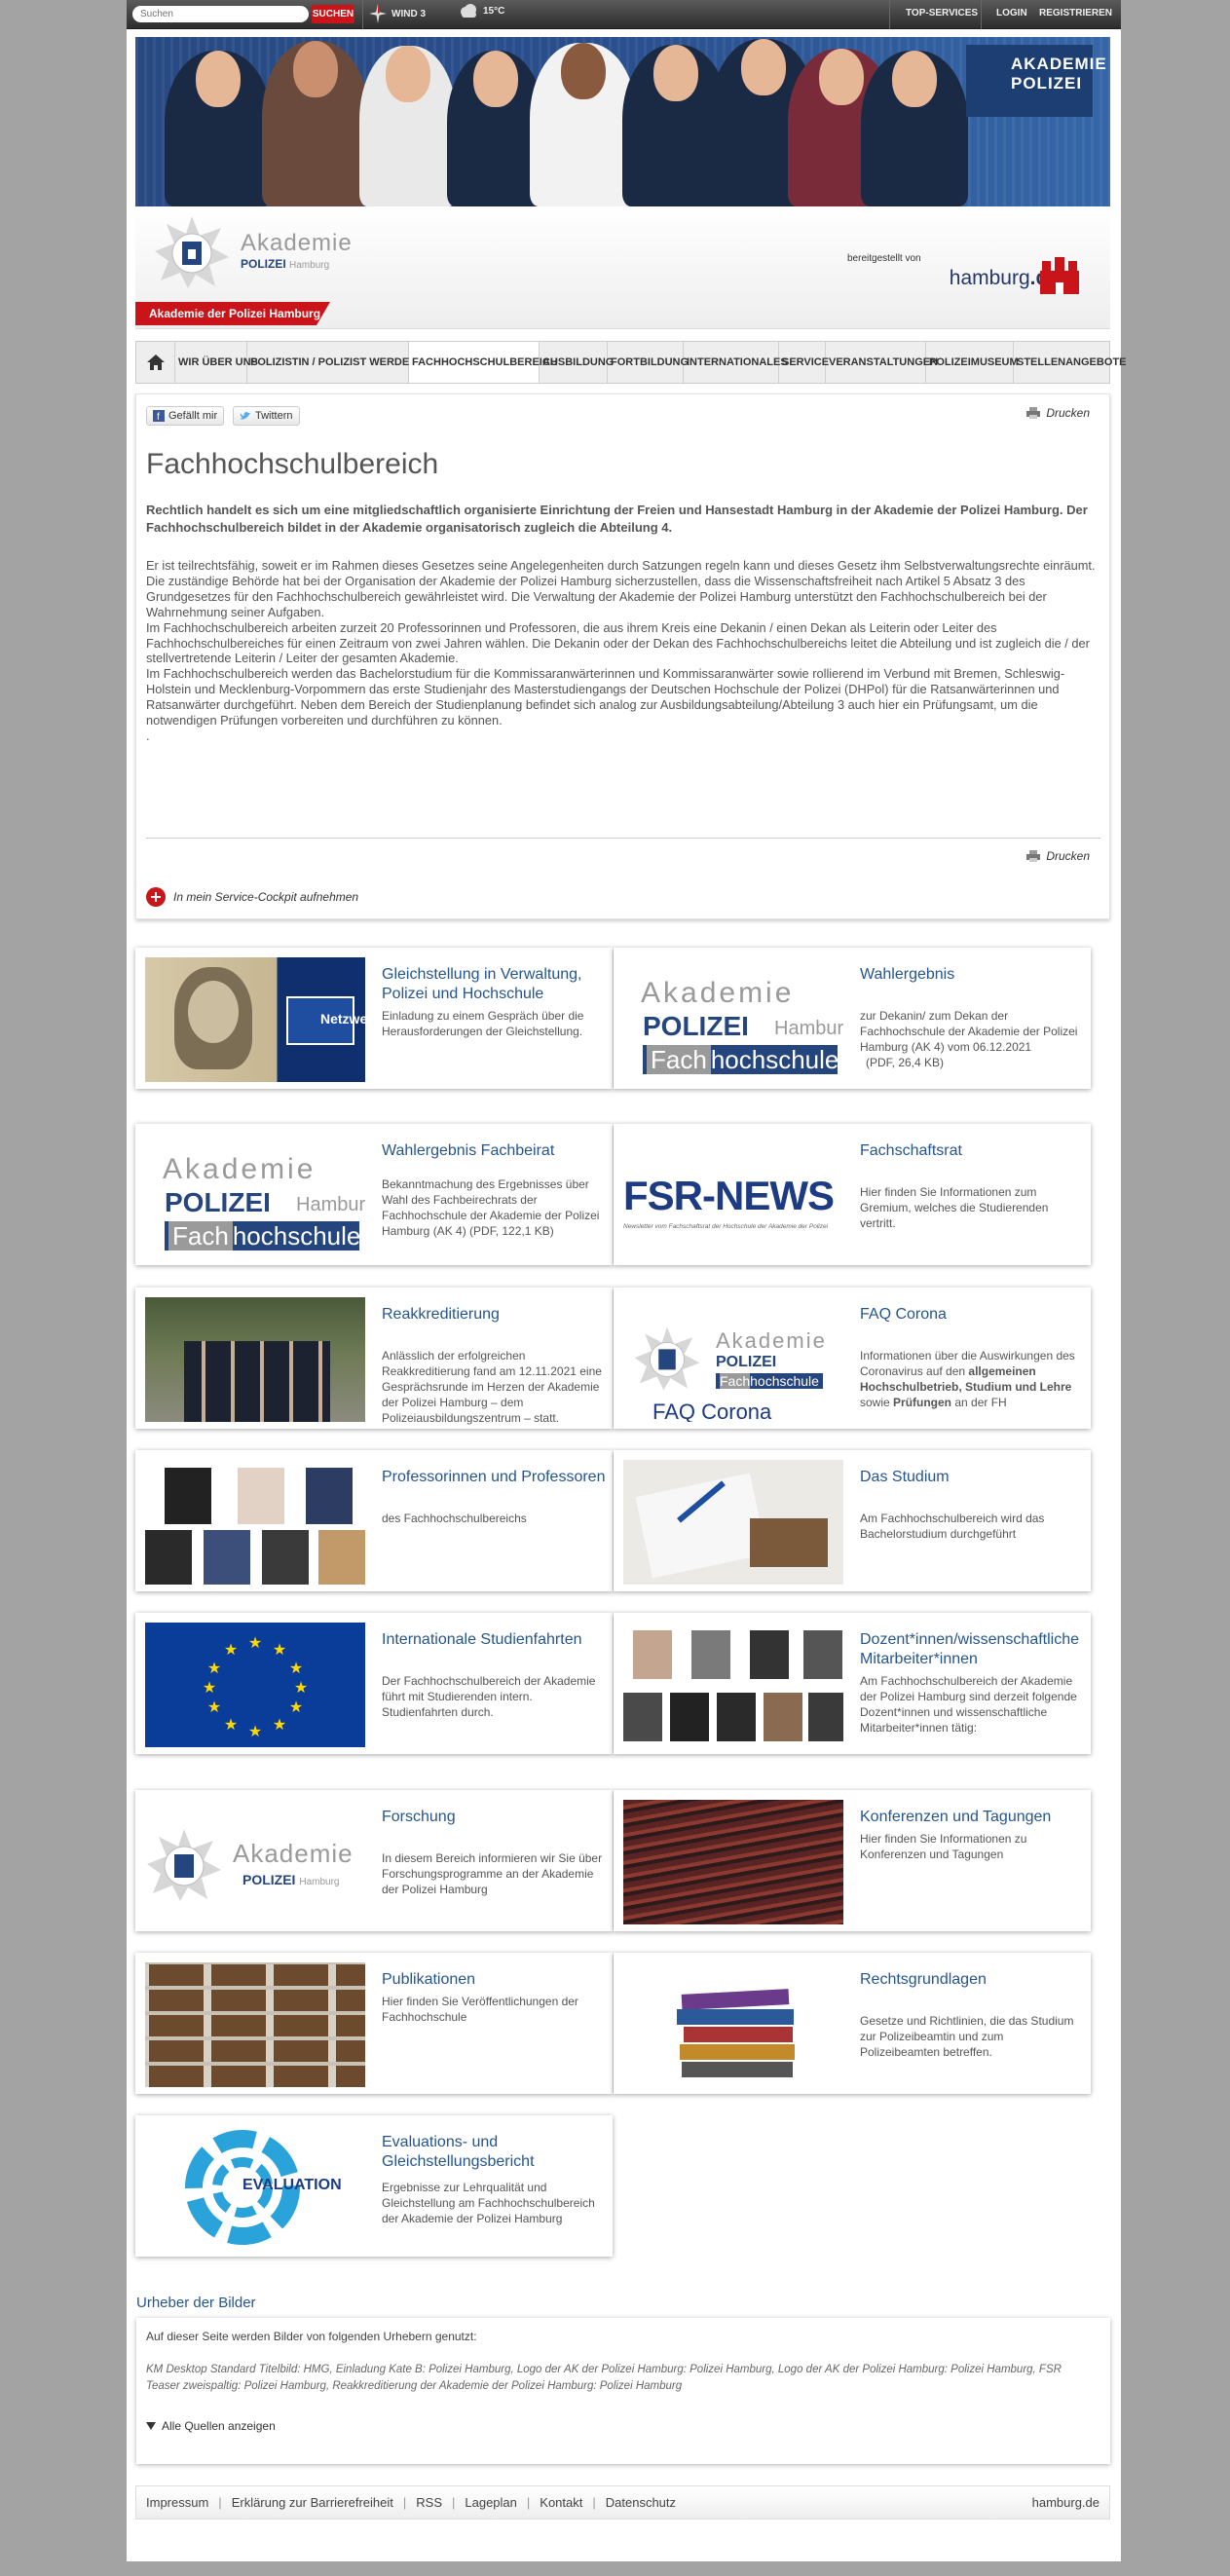 The image size is (1230, 2576). Describe the element at coordinates (494, 1151) in the screenshot. I see `card-title: Wahlergebnis Fachbeirat` at that location.